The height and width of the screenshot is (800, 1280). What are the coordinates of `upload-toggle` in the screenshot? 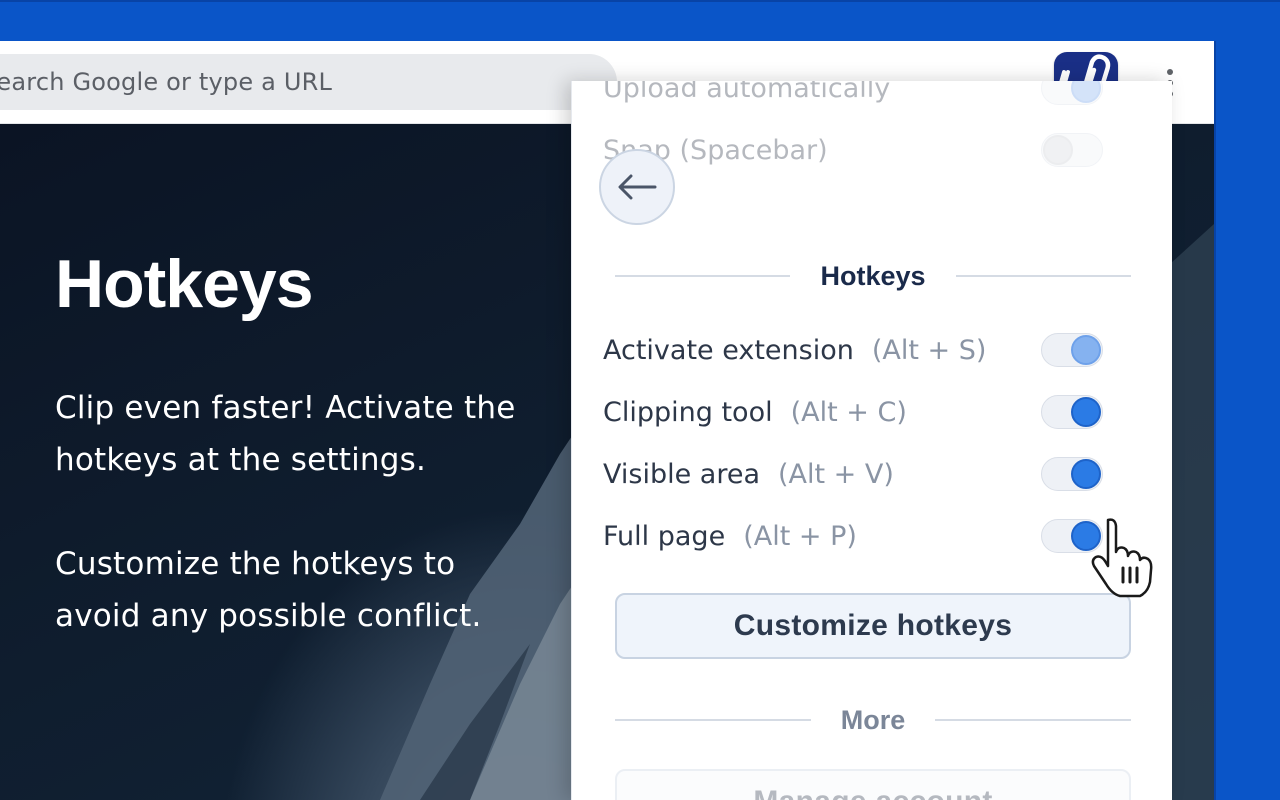 It's located at (1072, 93).